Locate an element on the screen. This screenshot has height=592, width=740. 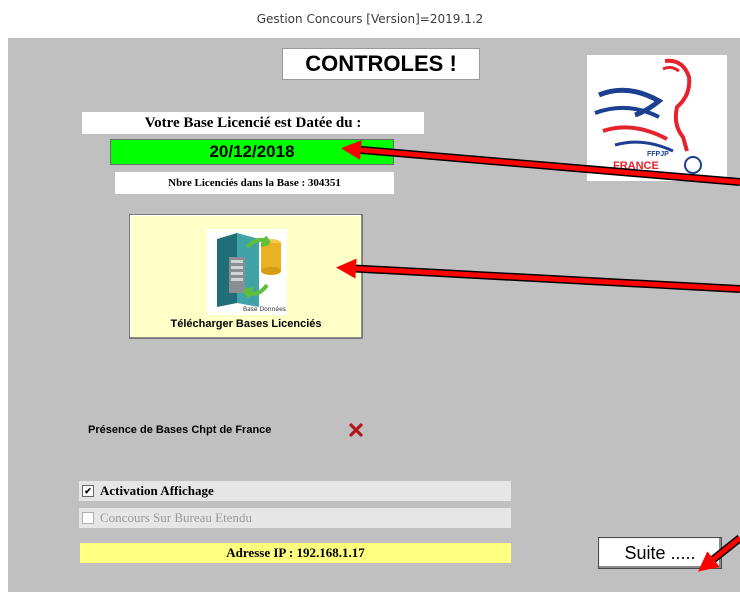
logo-text-ffpjp: FFPJP is located at coordinates (658, 154).